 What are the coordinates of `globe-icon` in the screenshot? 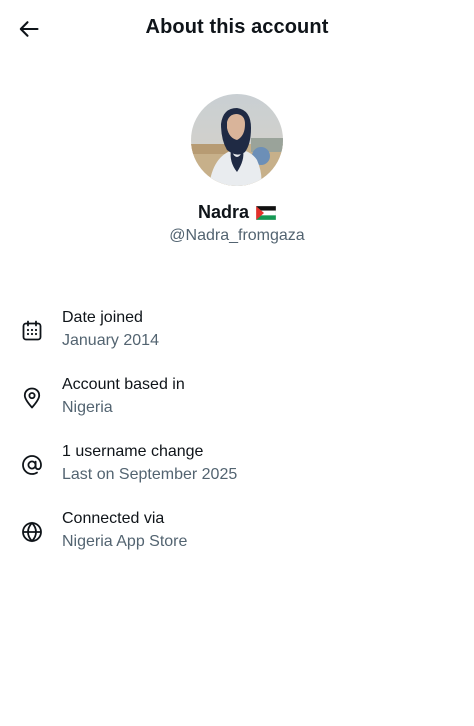 It's located at (32, 532).